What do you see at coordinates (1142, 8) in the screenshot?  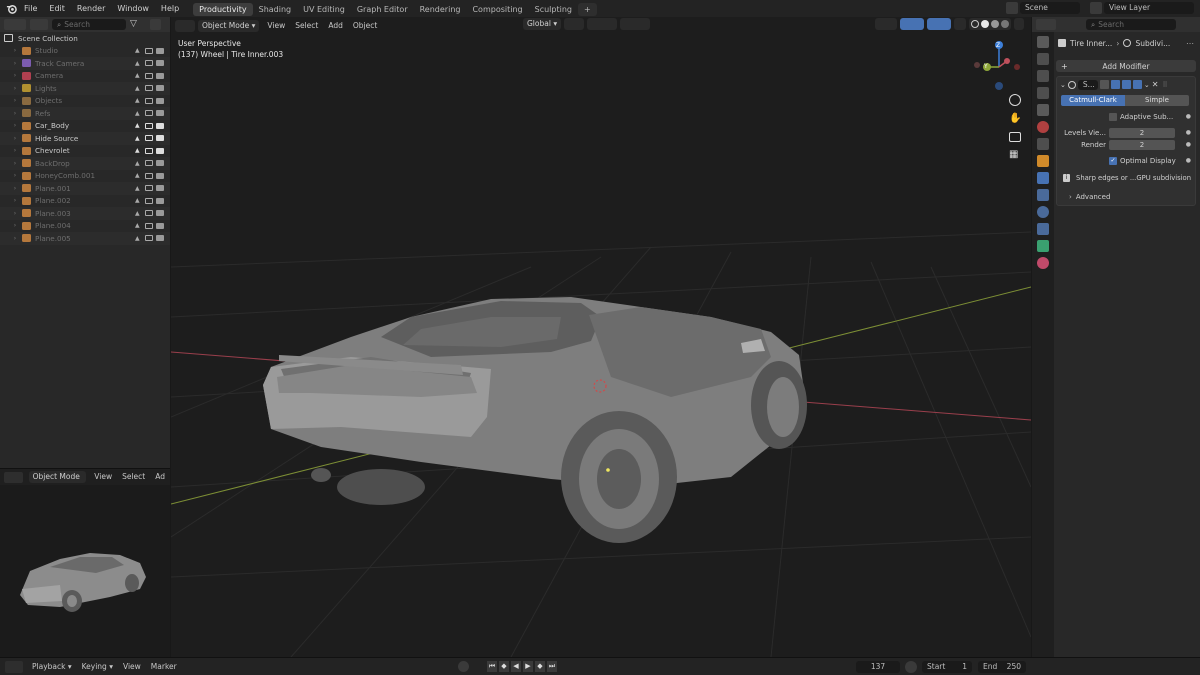 I see `view-layer-selector: View Layer` at bounding box center [1142, 8].